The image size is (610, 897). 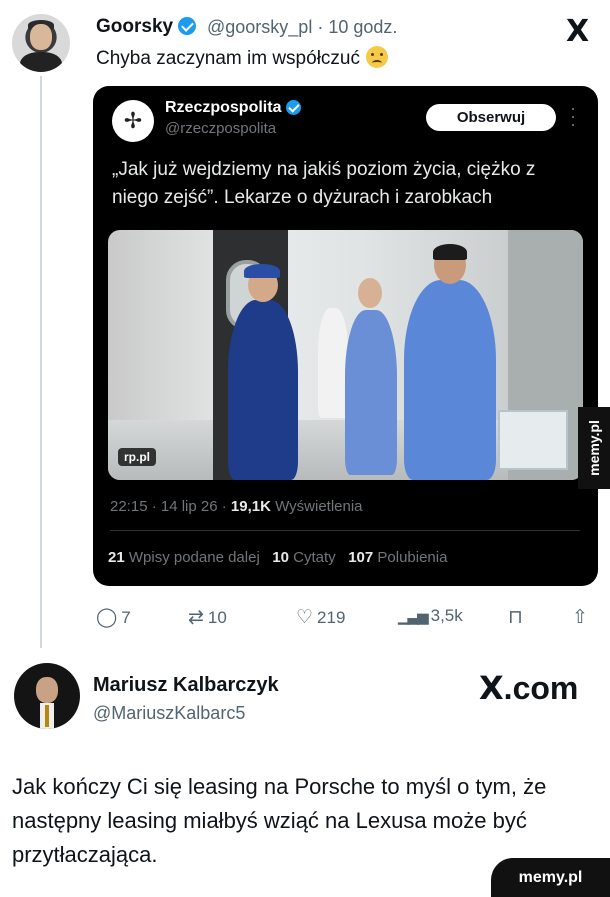 What do you see at coordinates (116, 557) in the screenshot?
I see `reposts-count: 21` at bounding box center [116, 557].